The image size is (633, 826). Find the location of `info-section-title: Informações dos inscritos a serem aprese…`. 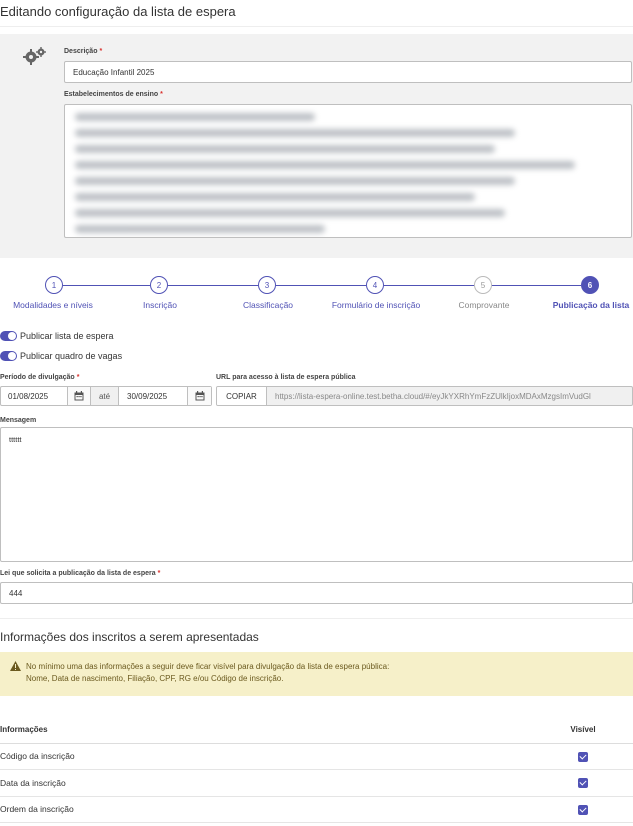

info-section-title: Informações dos inscritos a serem aprese… is located at coordinates (129, 637).